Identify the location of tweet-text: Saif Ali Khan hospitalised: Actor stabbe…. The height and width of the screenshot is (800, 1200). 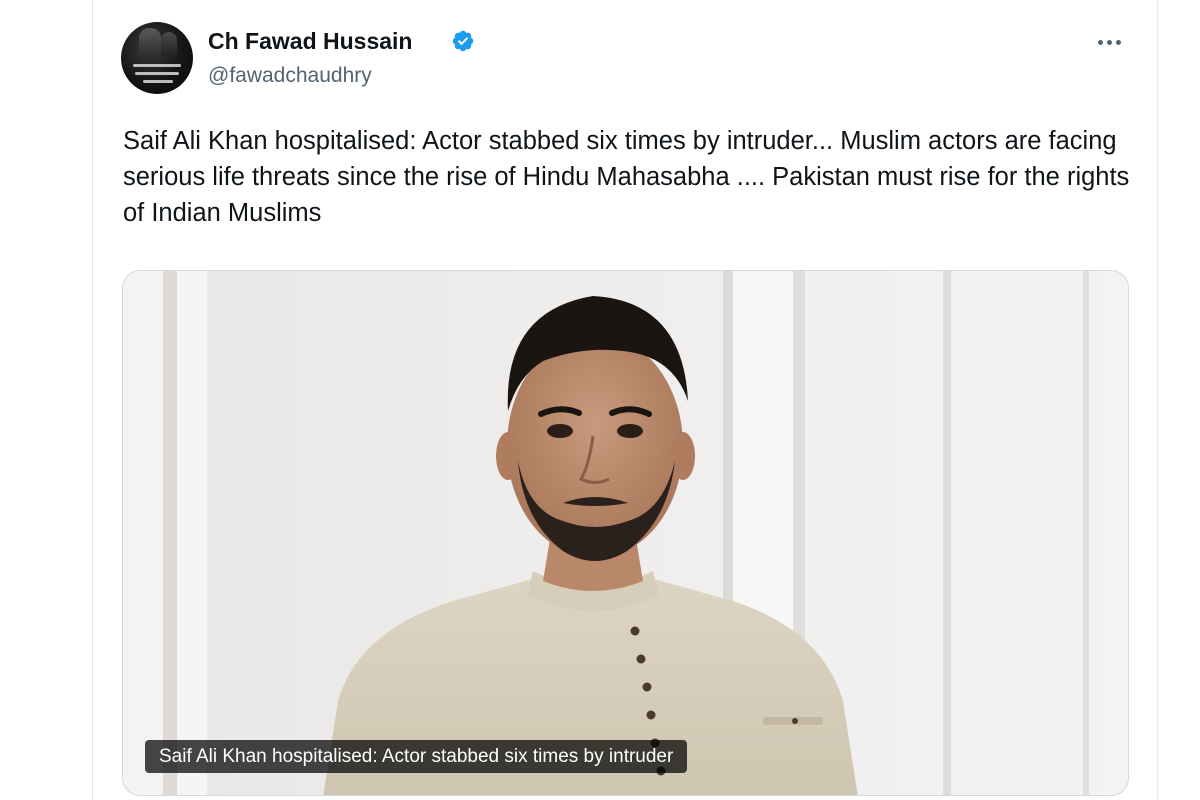
(626, 177).